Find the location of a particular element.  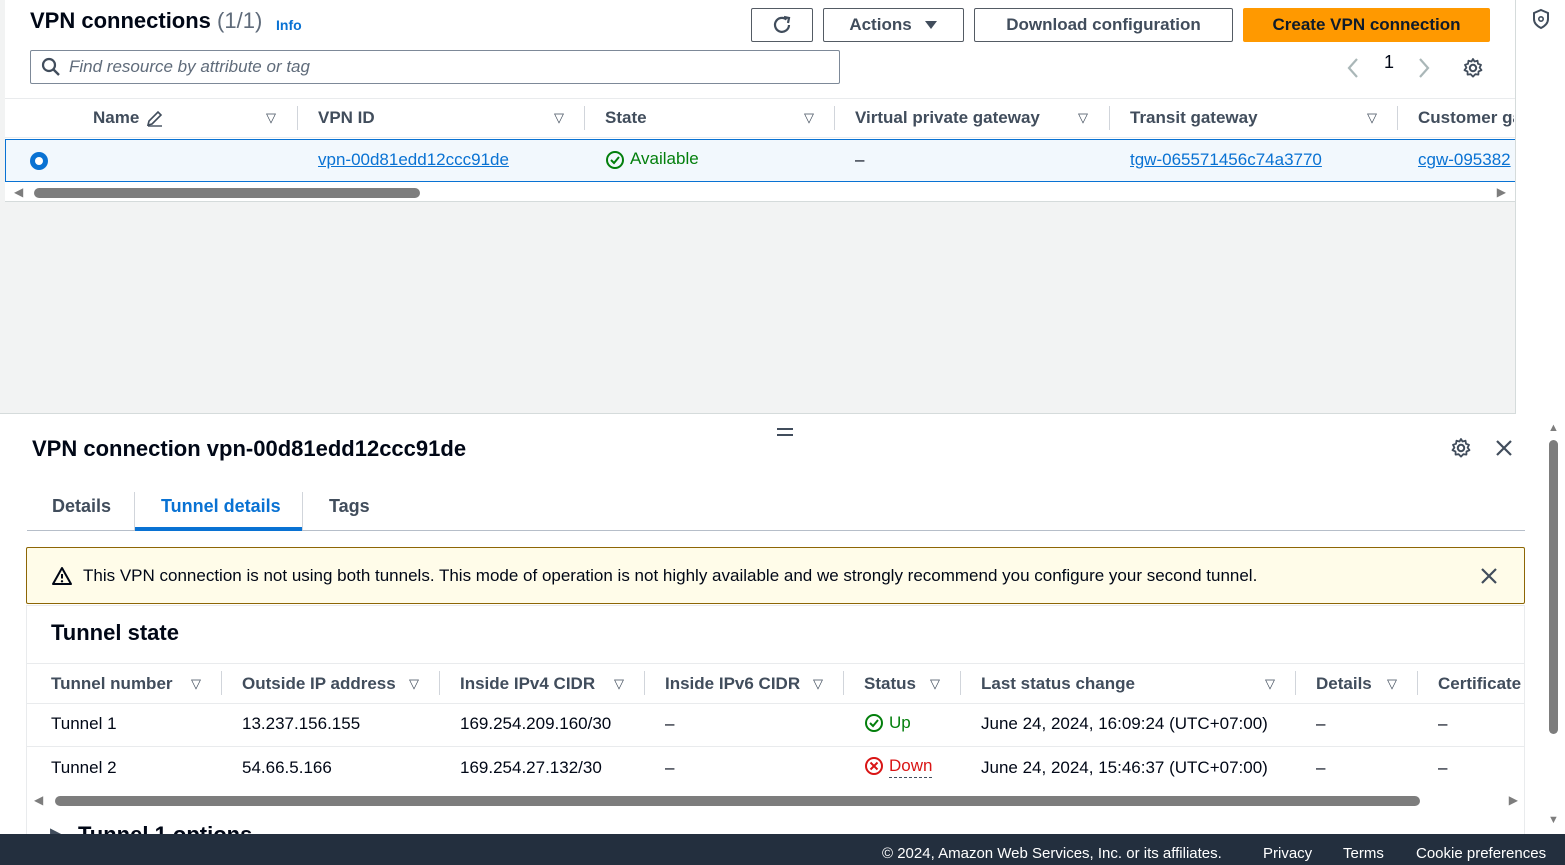

cookie-preferences-link: Cookie preferences is located at coordinates (1481, 853).